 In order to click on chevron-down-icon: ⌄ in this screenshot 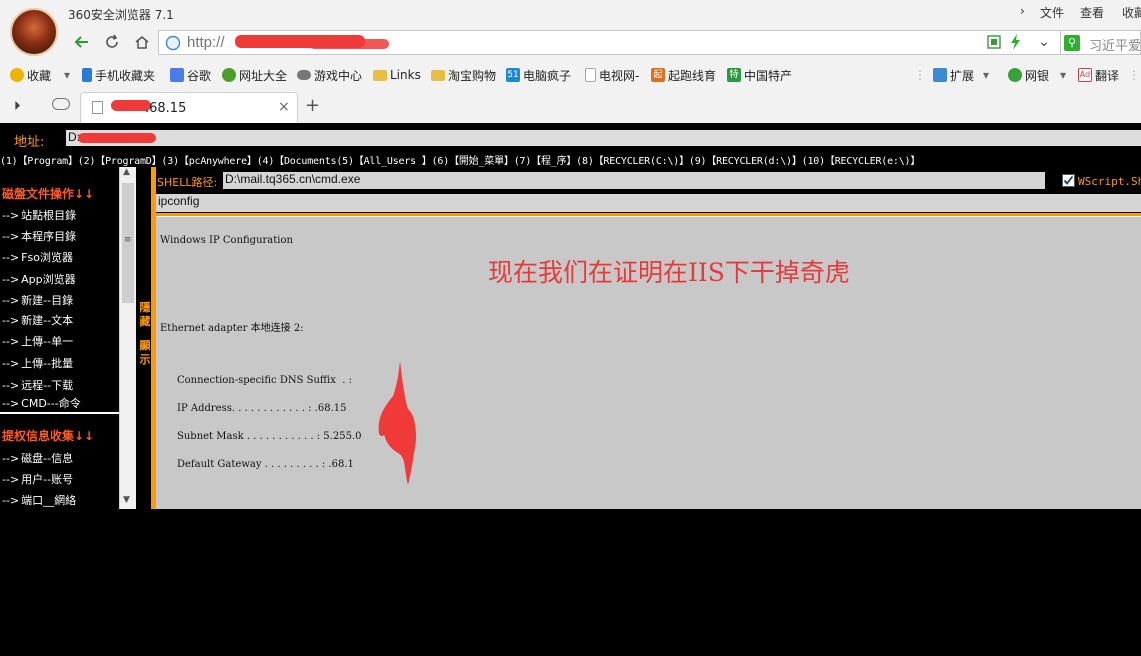, I will do `click(1044, 42)`.